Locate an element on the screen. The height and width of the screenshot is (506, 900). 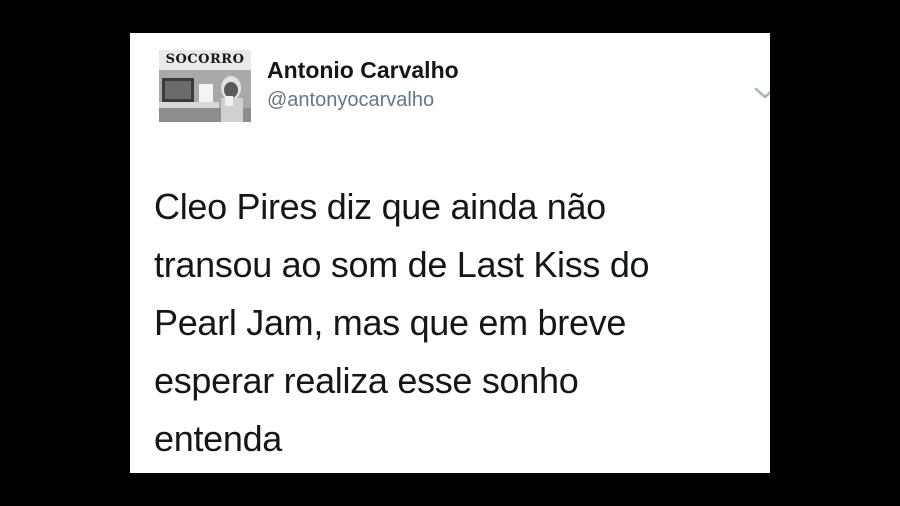
display-name: Antonio Carvalho is located at coordinates (363, 70).